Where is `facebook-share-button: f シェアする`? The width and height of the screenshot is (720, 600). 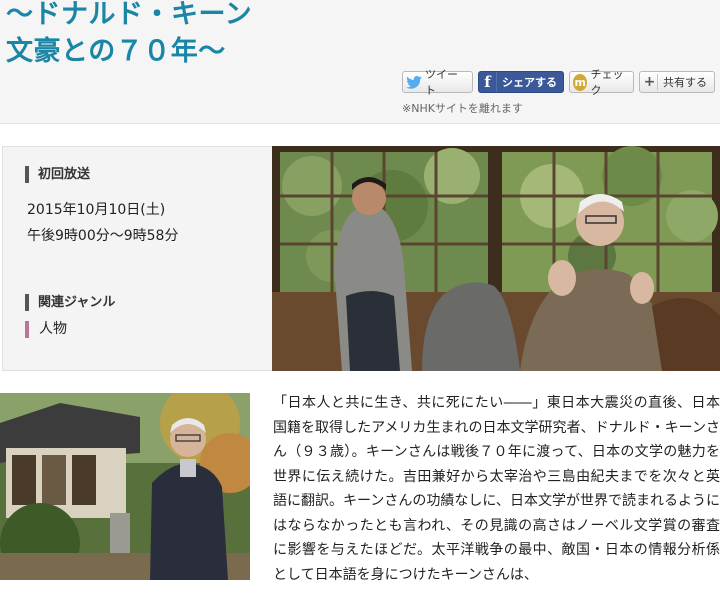
facebook-share-button: f シェアする is located at coordinates (521, 82).